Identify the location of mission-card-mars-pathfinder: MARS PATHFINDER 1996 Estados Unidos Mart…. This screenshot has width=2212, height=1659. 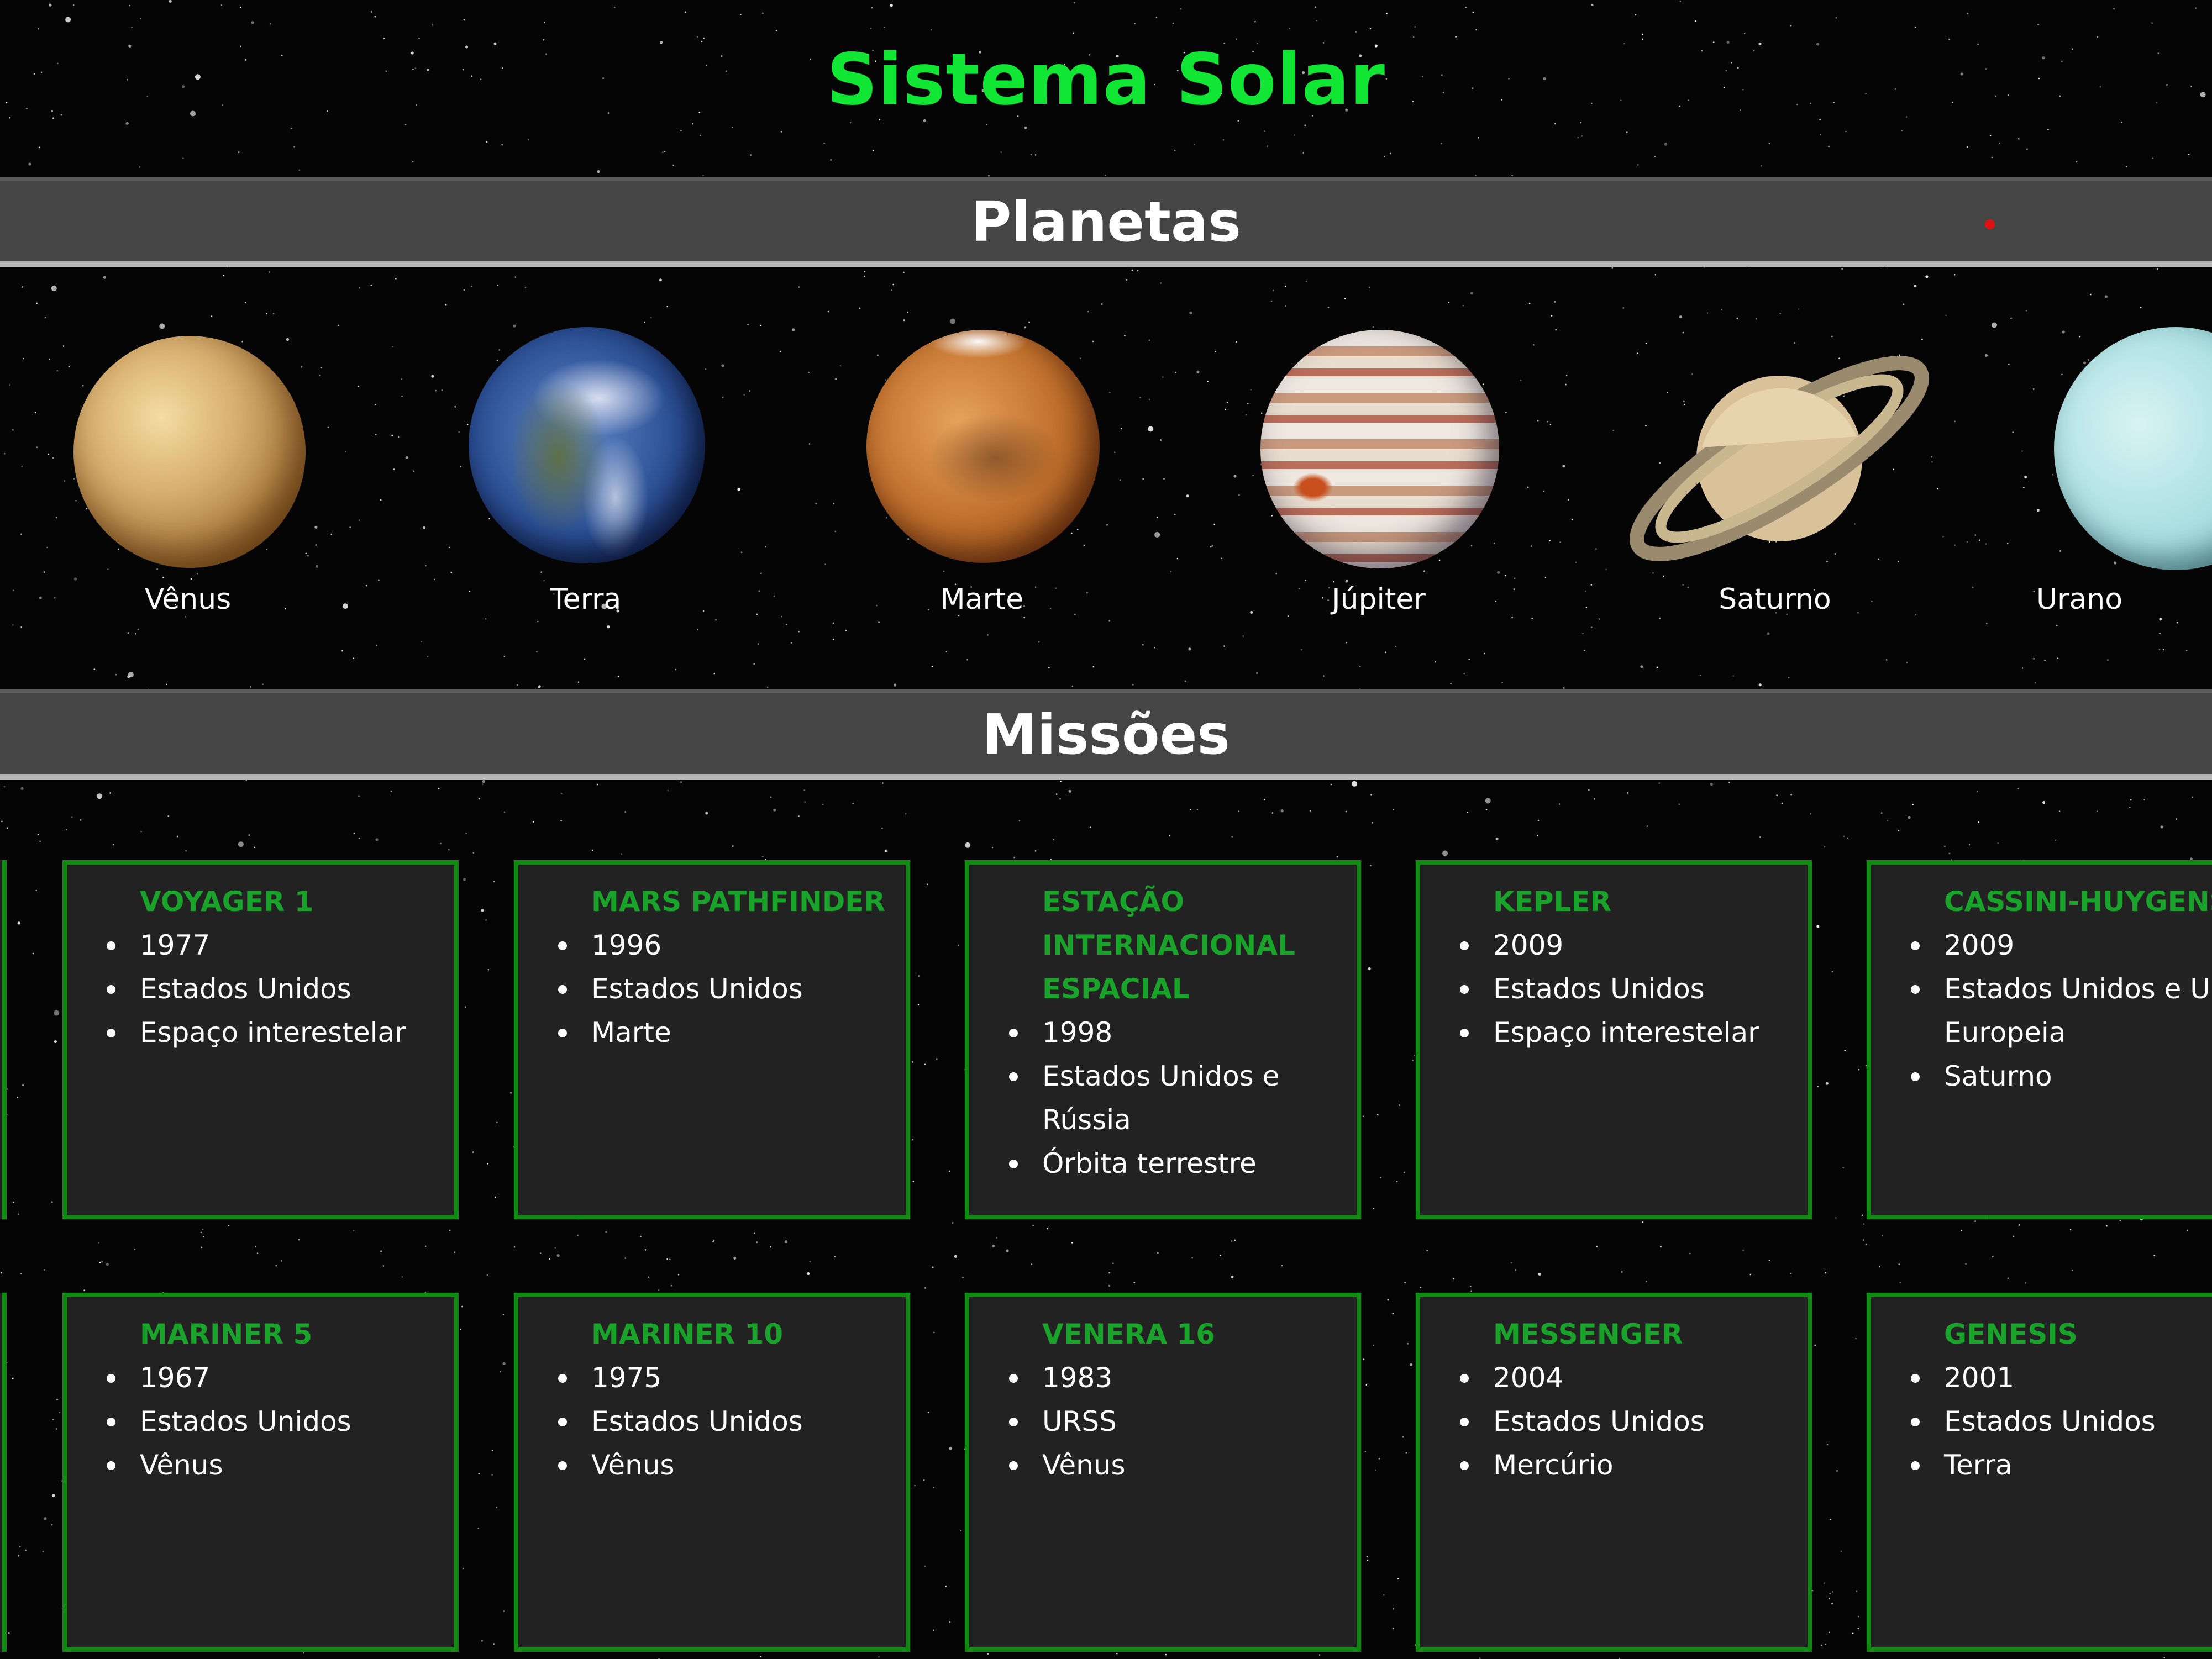
(712, 1039).